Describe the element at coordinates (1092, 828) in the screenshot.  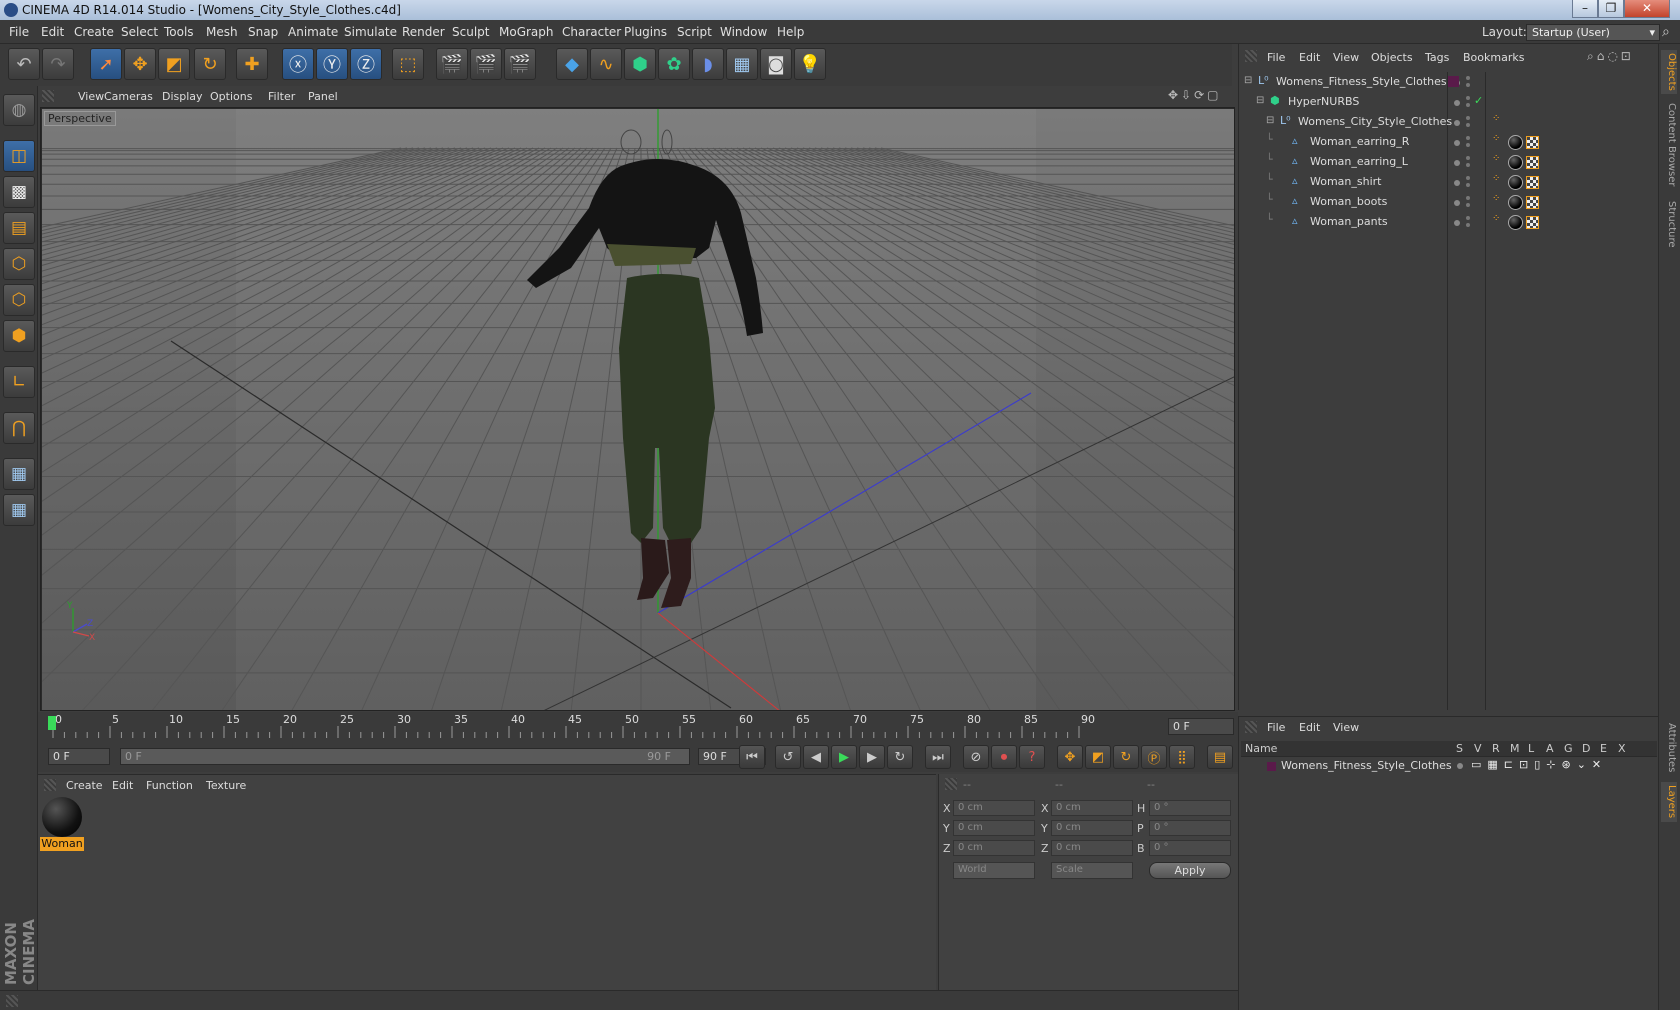
I see `size-y-field: 0 cm` at that location.